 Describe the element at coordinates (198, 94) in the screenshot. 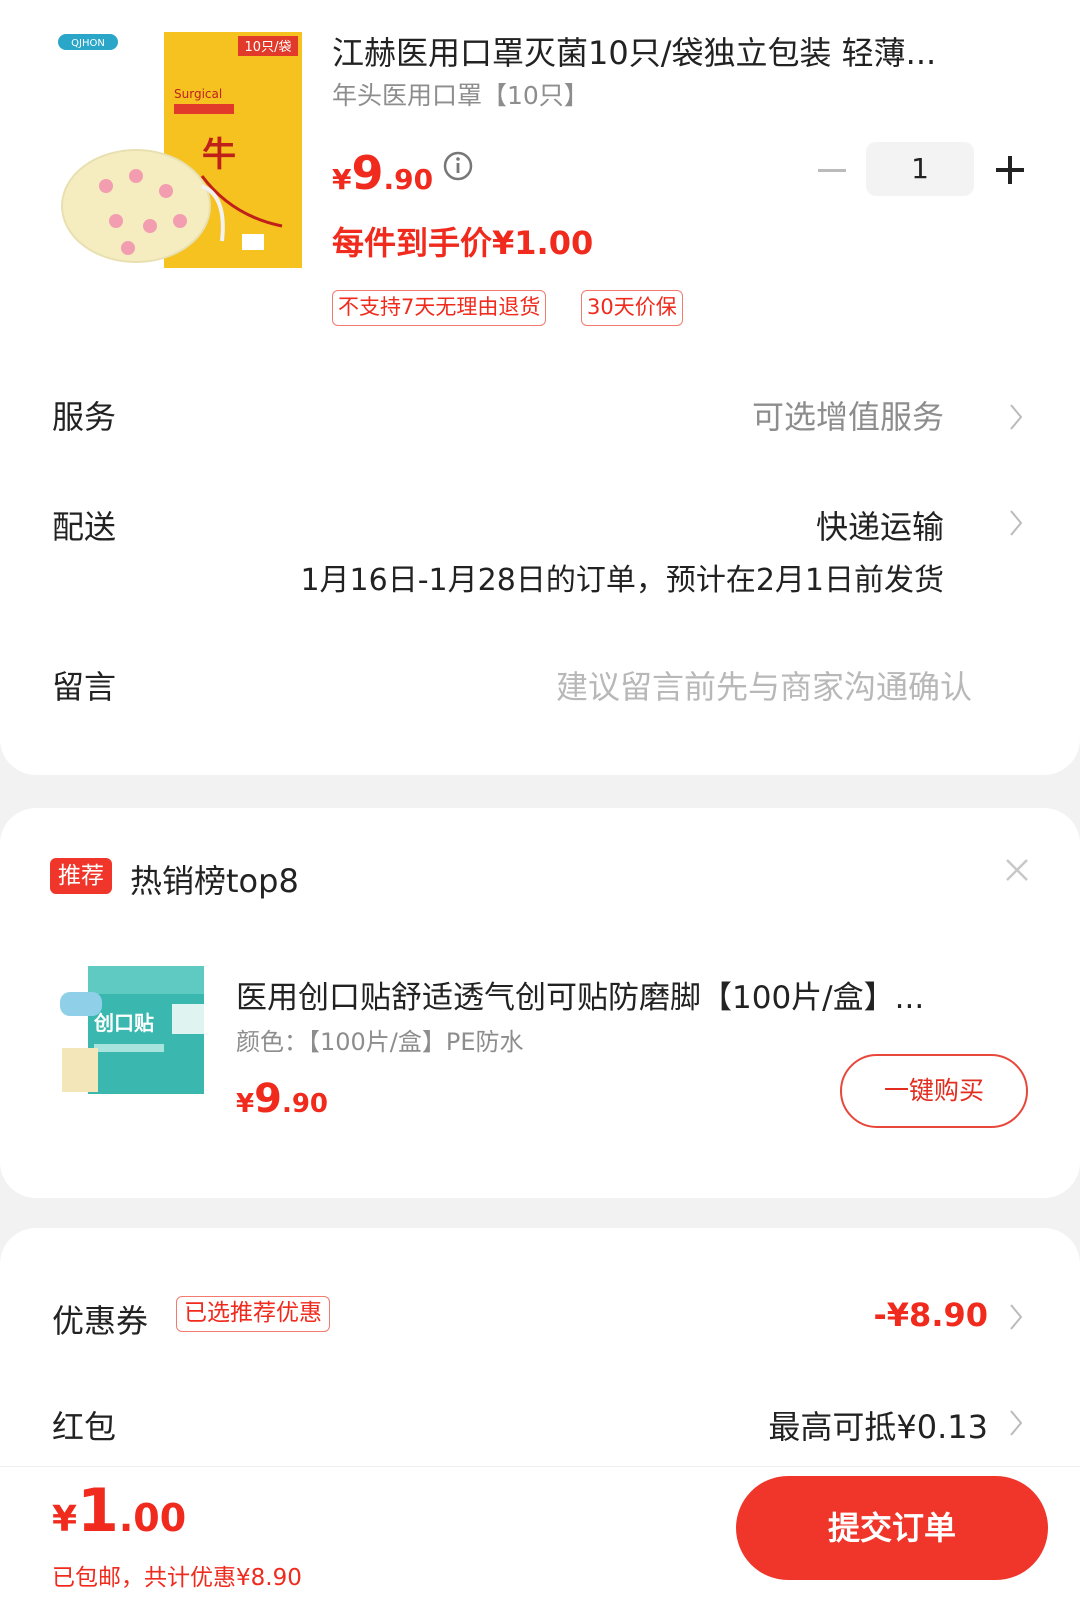

I see `svg-text: Surgical` at that location.